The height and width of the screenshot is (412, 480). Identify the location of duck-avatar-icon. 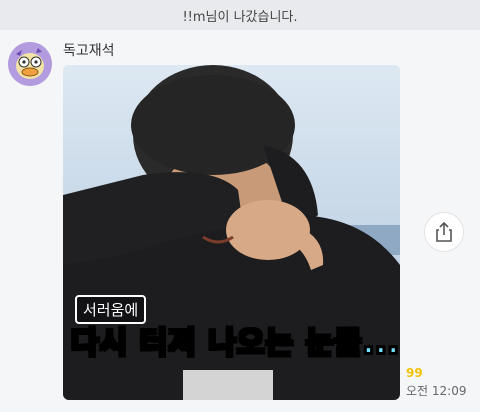
(30, 64).